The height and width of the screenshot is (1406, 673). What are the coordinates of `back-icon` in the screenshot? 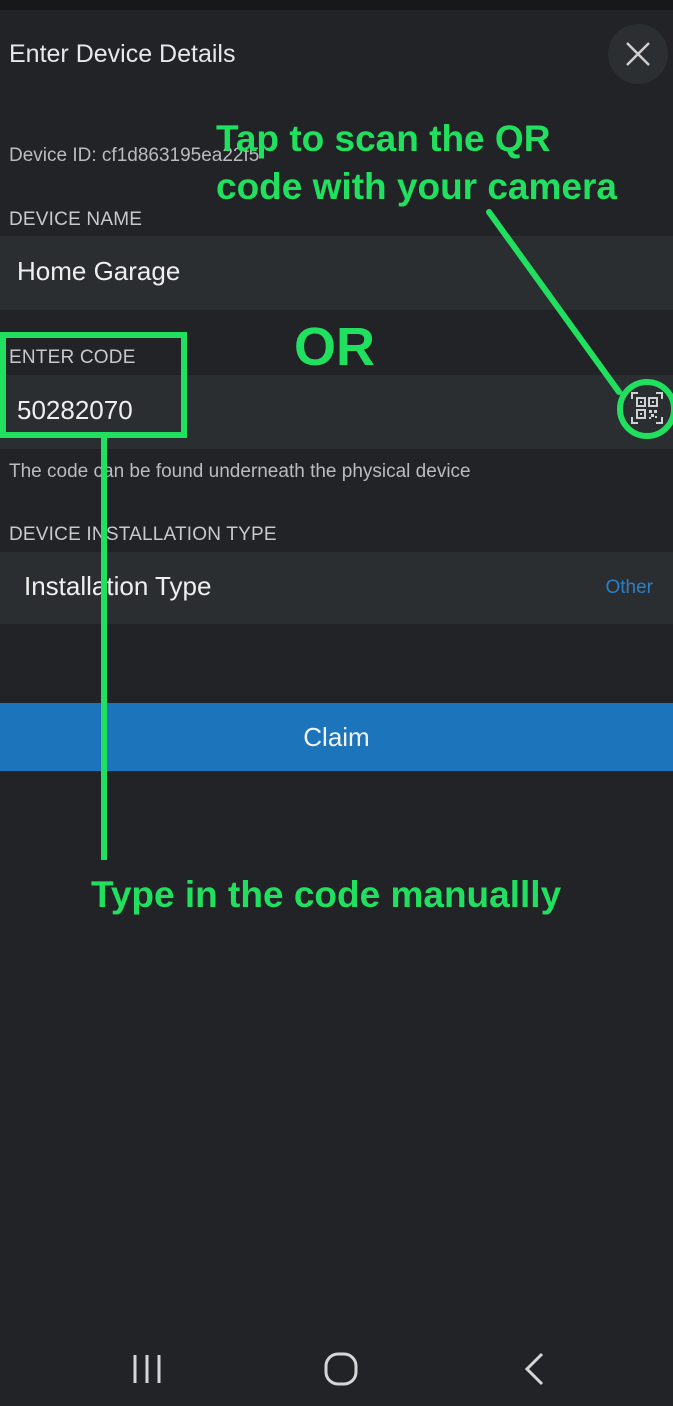 It's located at (535, 1369).